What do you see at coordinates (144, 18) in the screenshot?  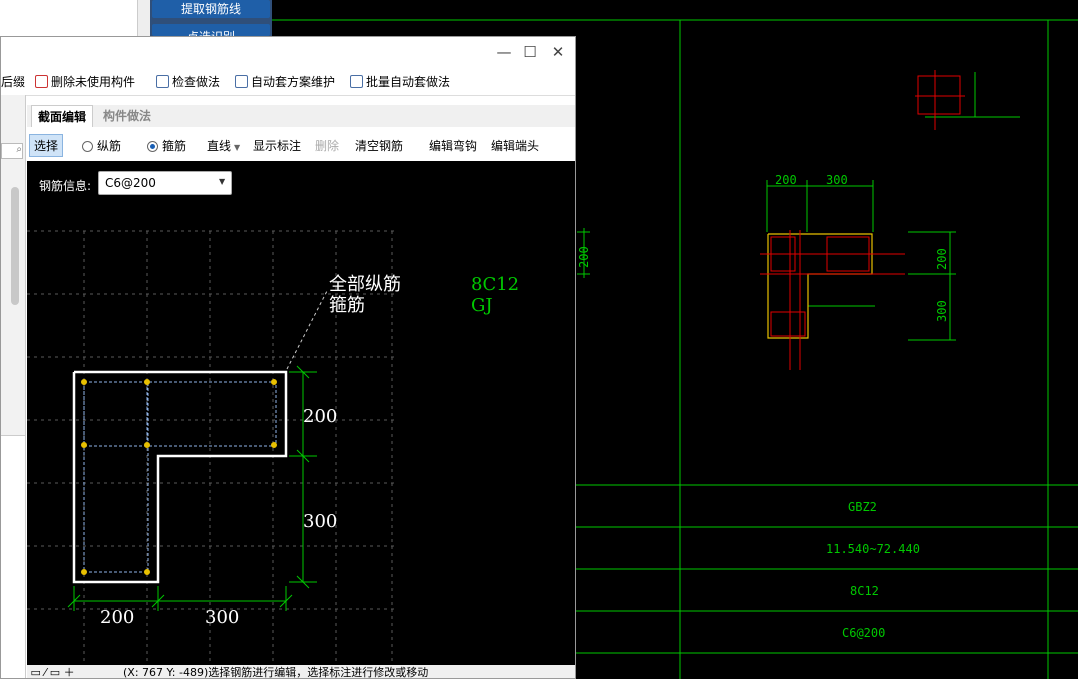 I see `background-scrollbar` at bounding box center [144, 18].